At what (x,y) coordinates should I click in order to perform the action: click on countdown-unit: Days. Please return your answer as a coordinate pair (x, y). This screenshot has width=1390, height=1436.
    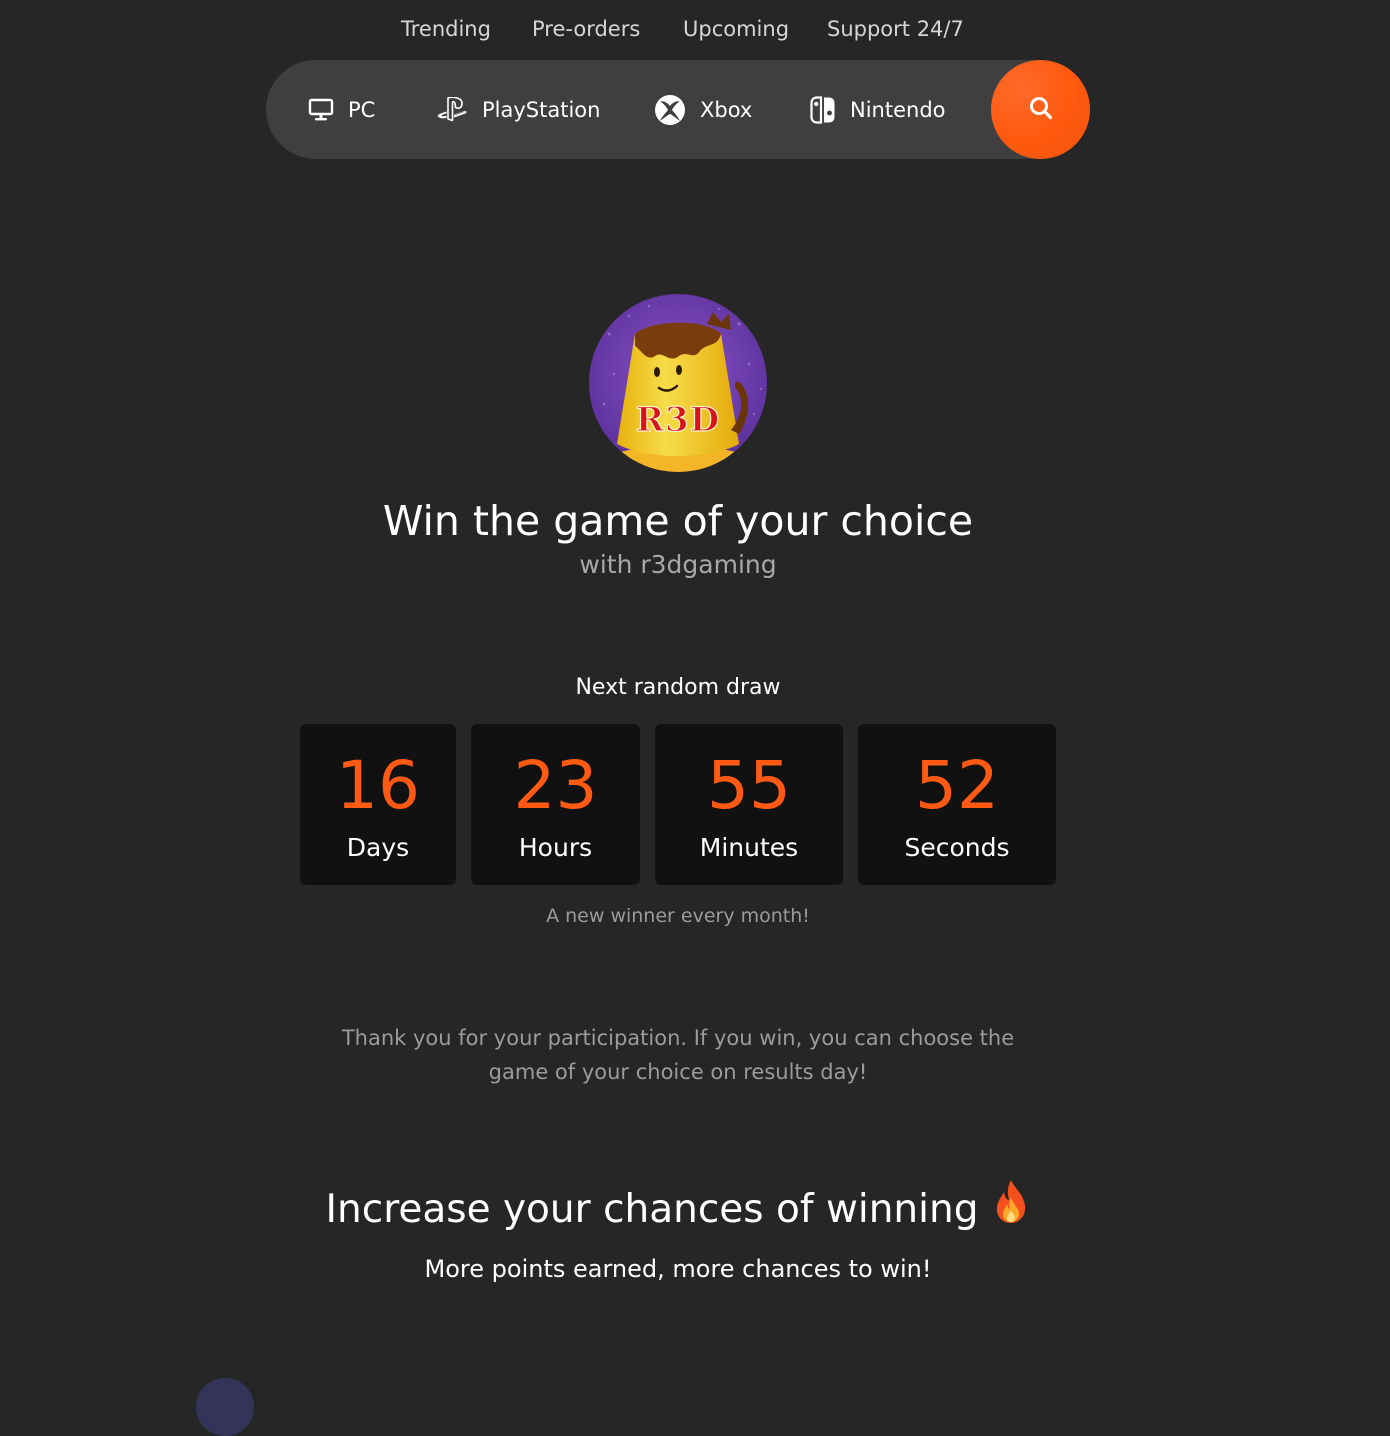
    Looking at the image, I should click on (378, 847).